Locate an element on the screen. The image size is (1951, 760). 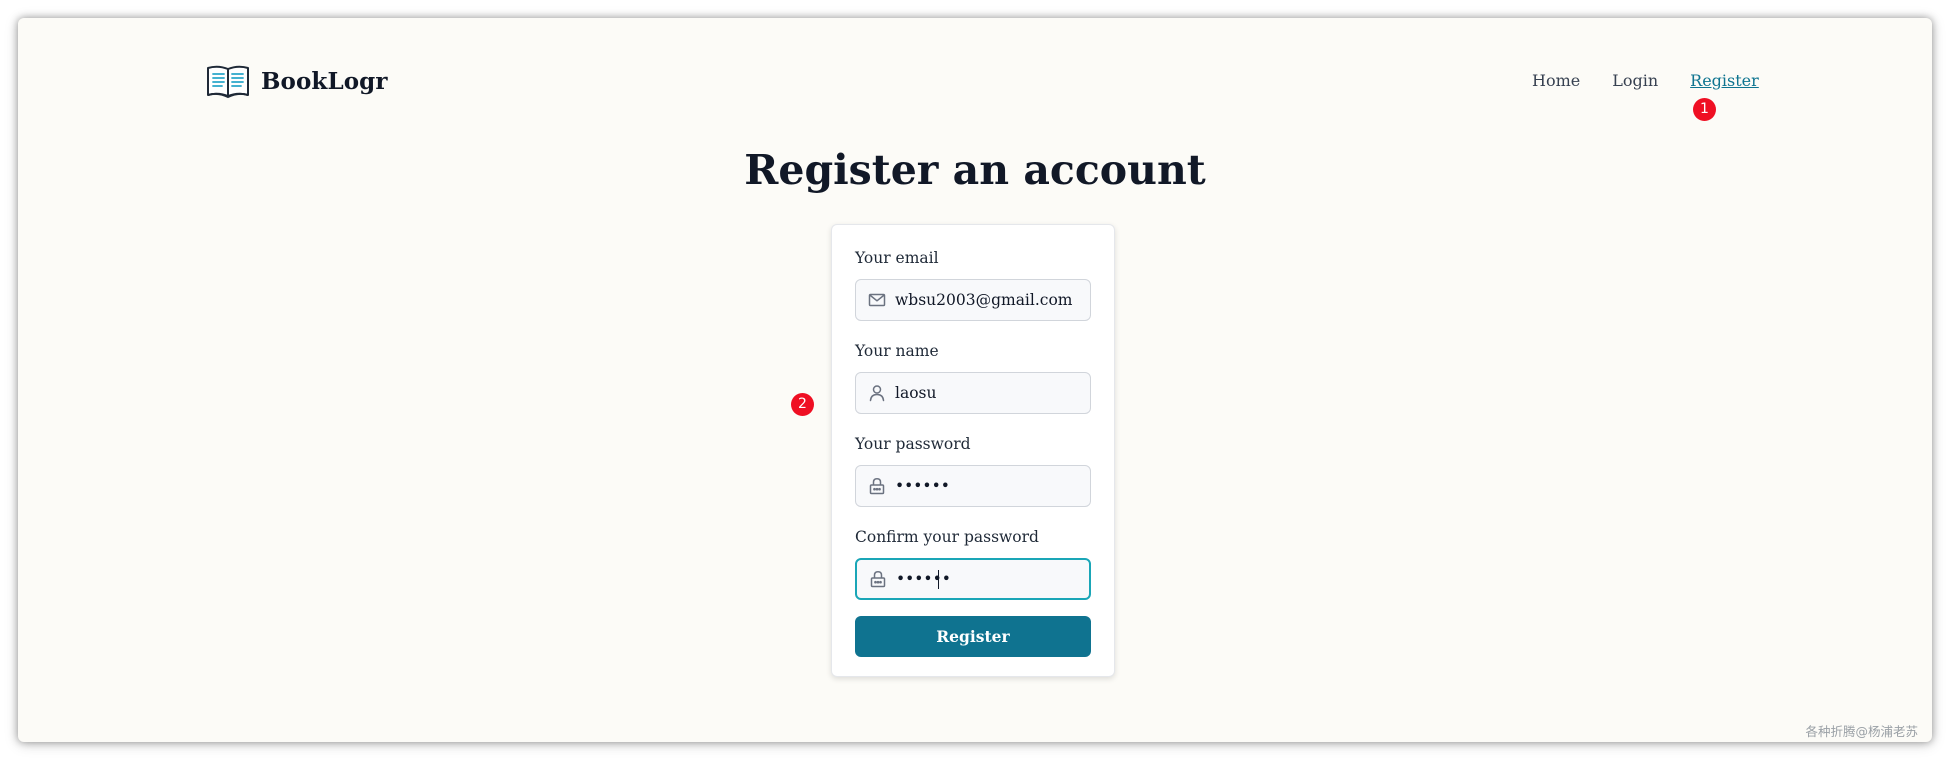
email-label: Your email is located at coordinates (897, 258).